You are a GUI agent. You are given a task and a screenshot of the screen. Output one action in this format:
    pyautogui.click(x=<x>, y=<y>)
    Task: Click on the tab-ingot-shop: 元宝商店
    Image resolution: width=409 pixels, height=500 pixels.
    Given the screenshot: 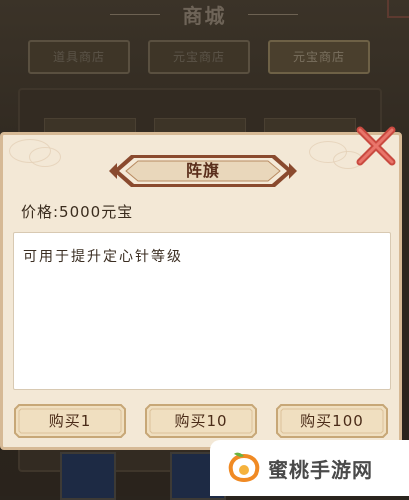 What is the action you would take?
    pyautogui.click(x=319, y=57)
    